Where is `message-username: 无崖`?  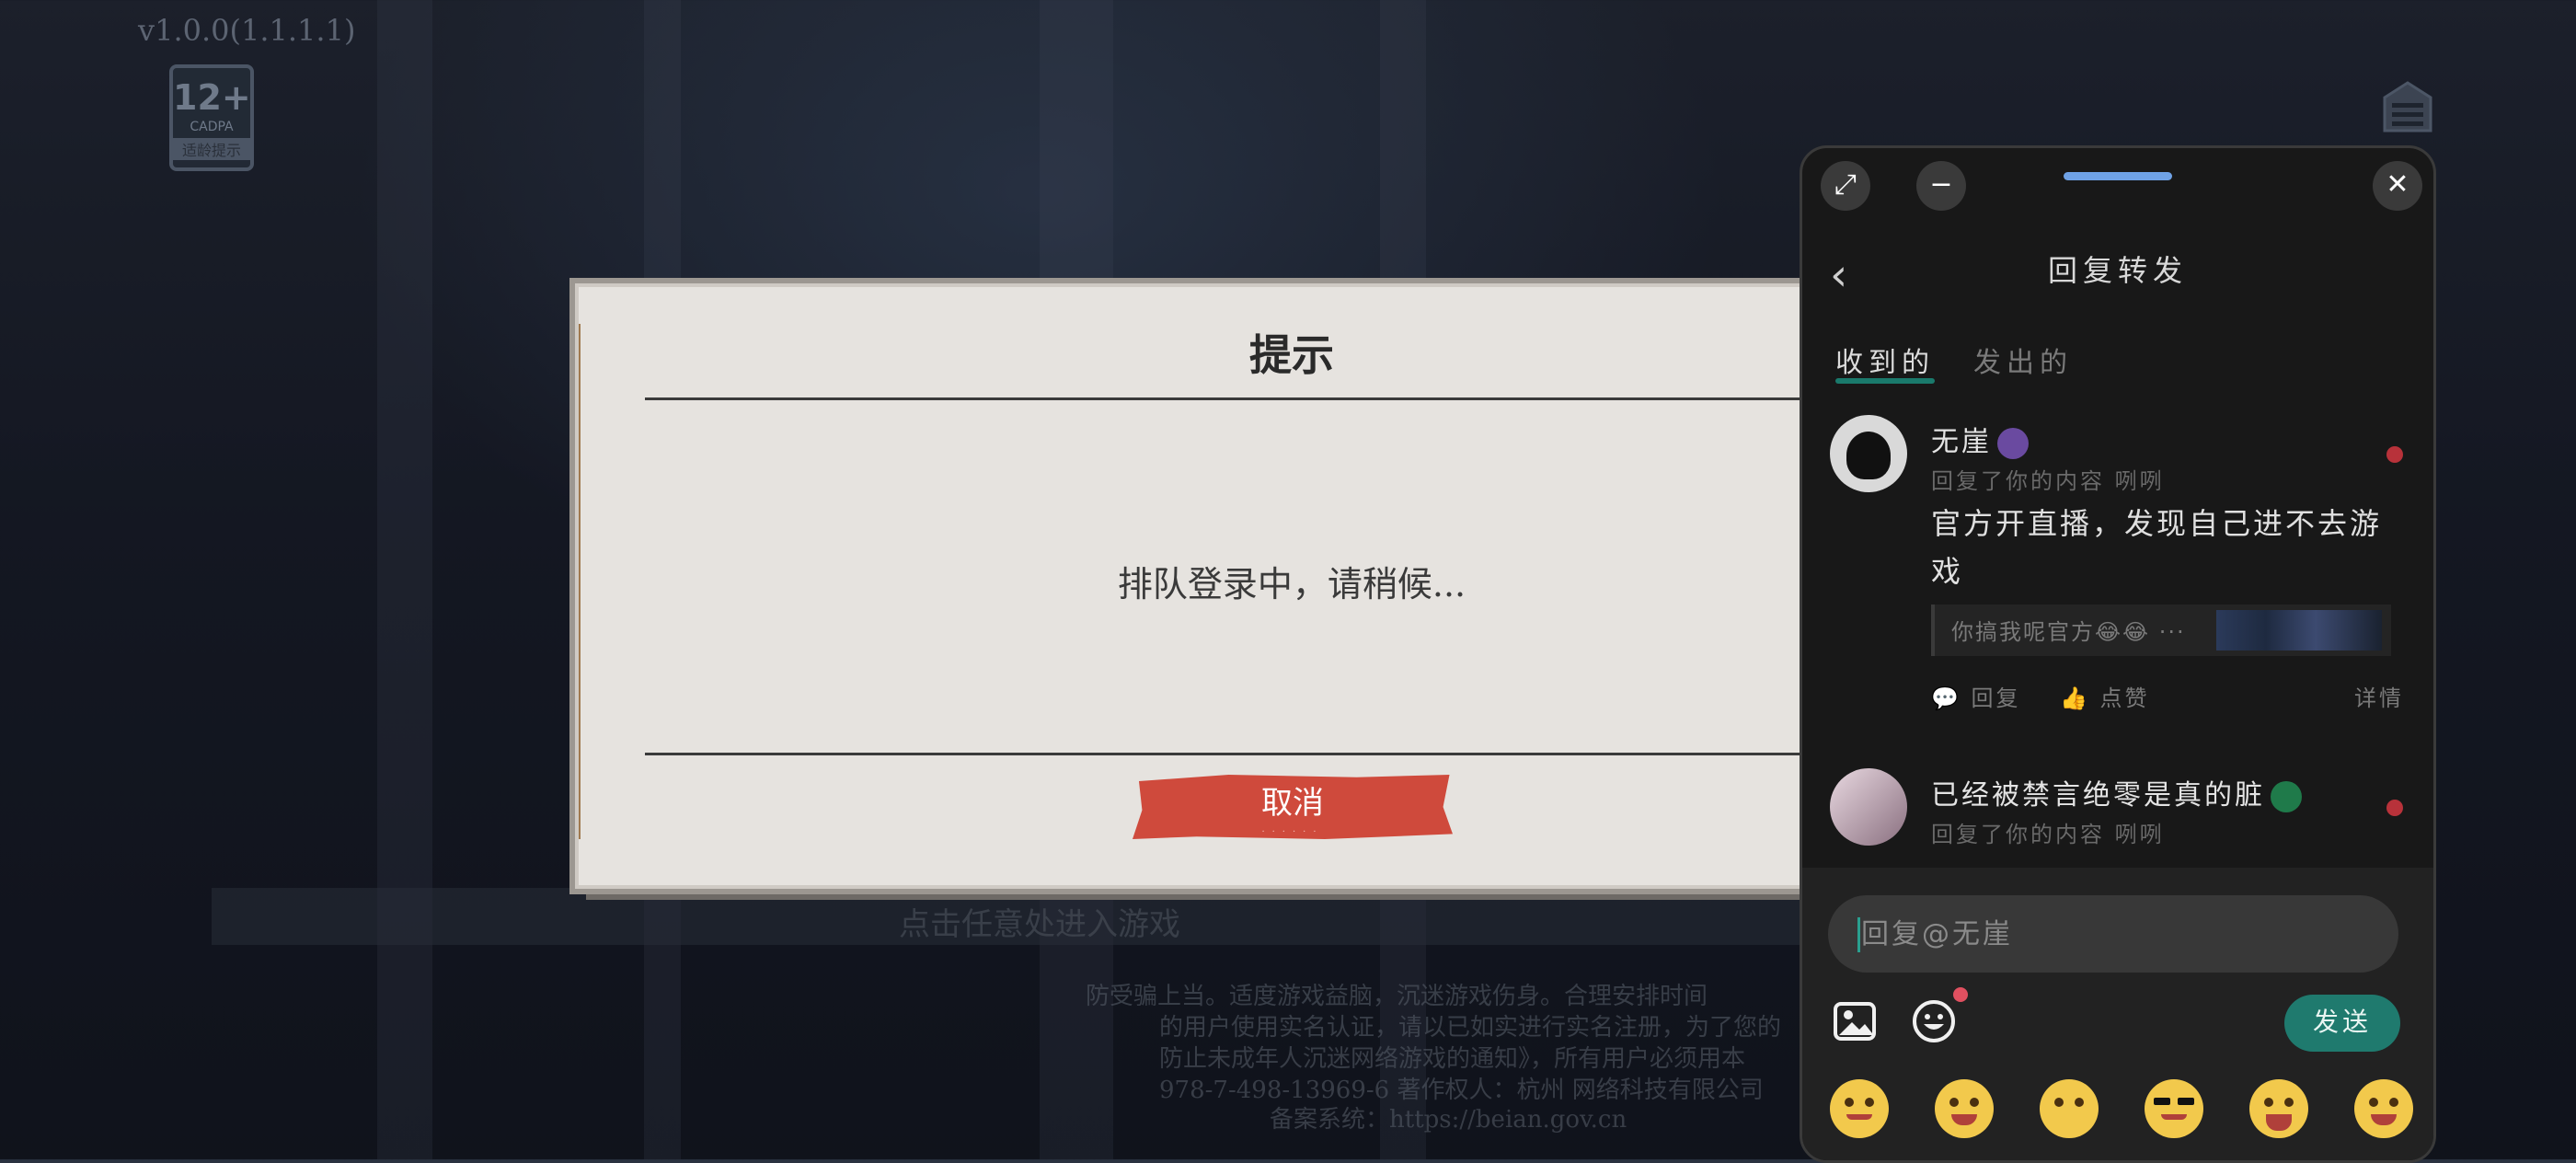
message-username: 无崖 is located at coordinates (1980, 439).